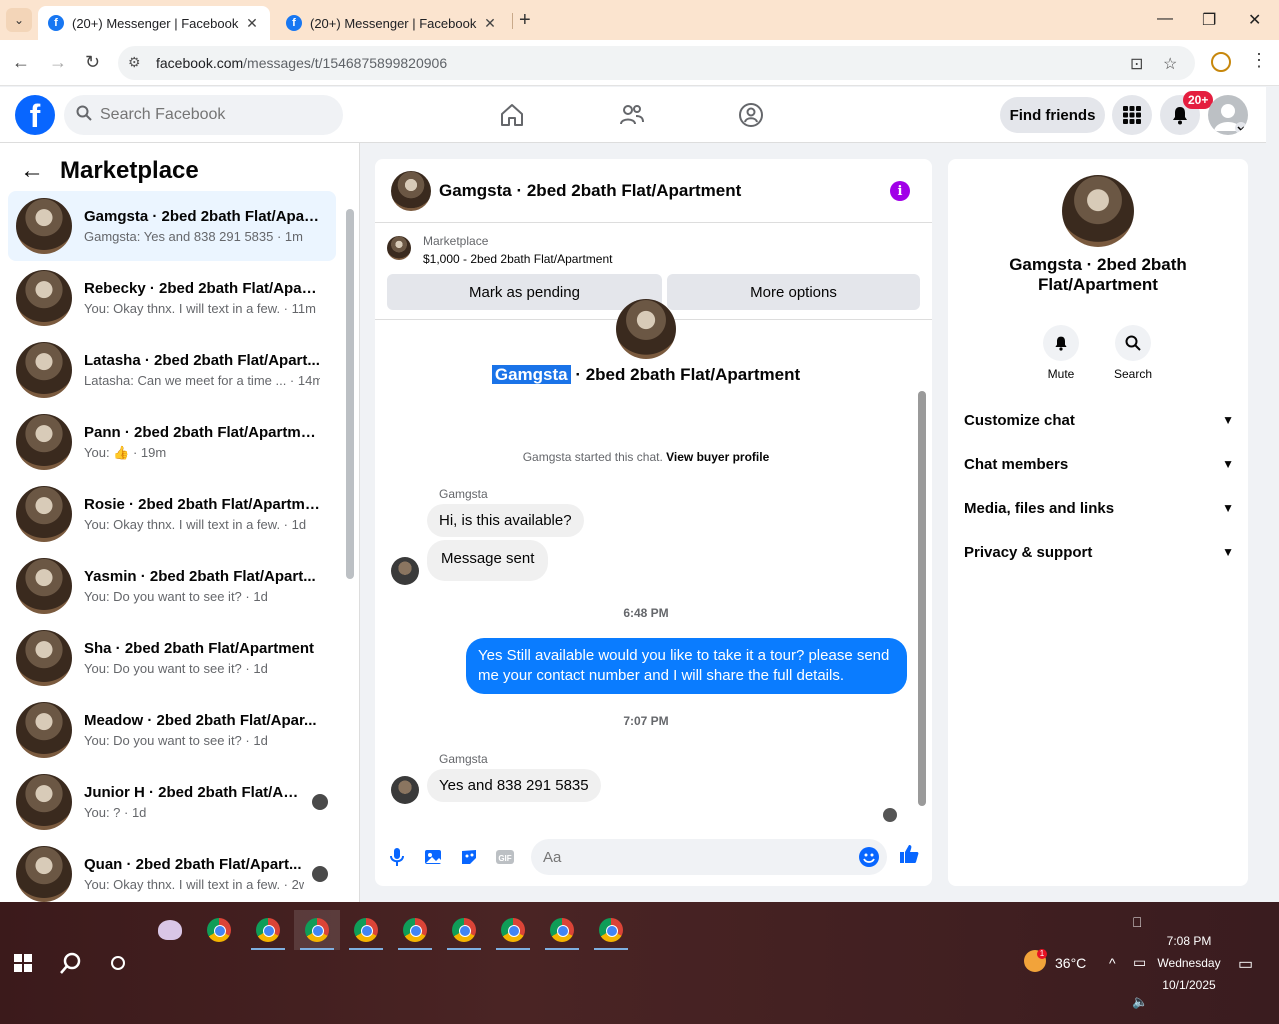 The height and width of the screenshot is (1024, 1279). Describe the element at coordinates (505, 857) in the screenshot. I see `gif-icon: GIF` at that location.